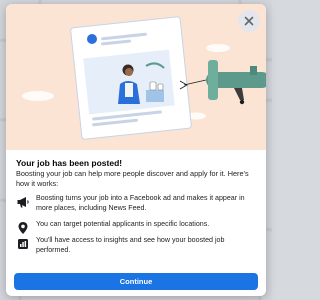 This screenshot has height=300, width=320. I want to click on megaphone-icon, so click(23, 202).